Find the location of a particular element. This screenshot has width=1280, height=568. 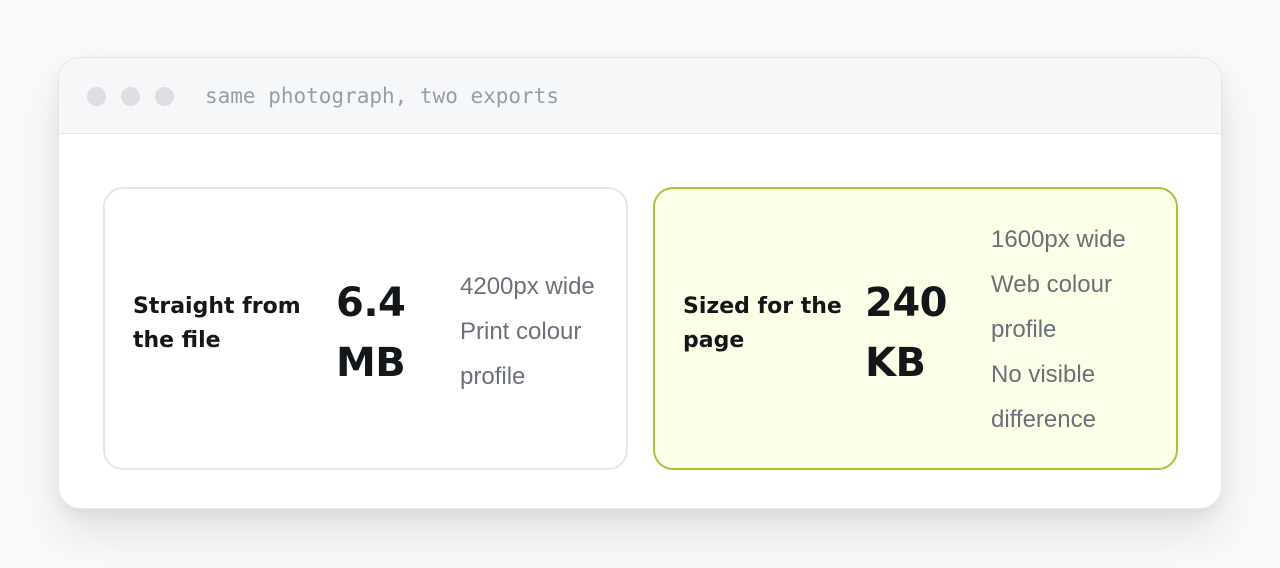

export-detail-item: Print colour profile is located at coordinates (521, 354).